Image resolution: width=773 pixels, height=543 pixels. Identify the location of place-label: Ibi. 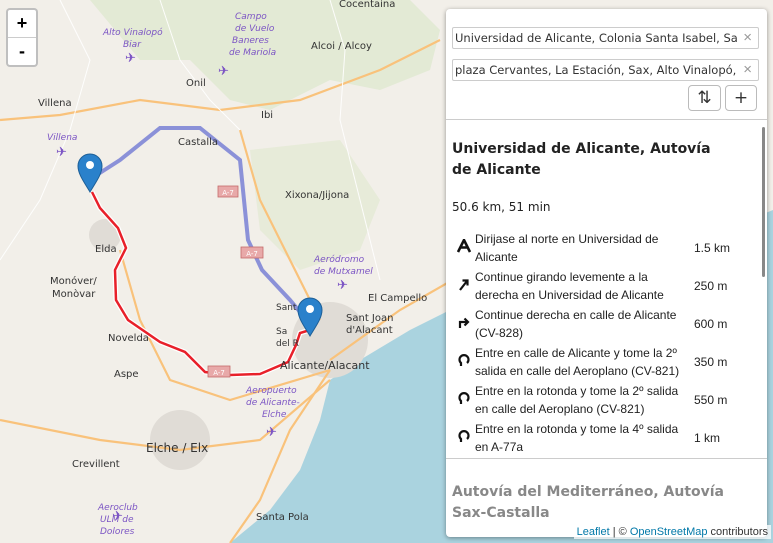
(267, 115).